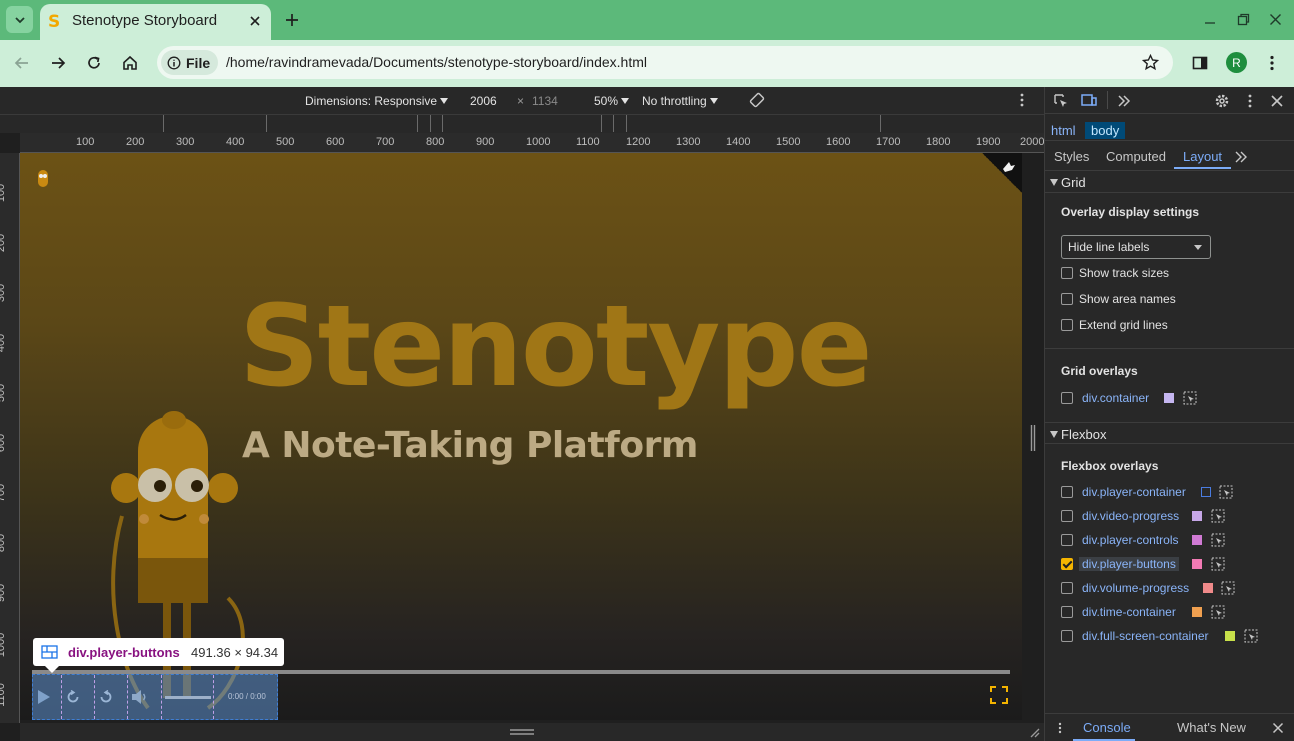  What do you see at coordinates (19, 19) in the screenshot?
I see `tab-search-button` at bounding box center [19, 19].